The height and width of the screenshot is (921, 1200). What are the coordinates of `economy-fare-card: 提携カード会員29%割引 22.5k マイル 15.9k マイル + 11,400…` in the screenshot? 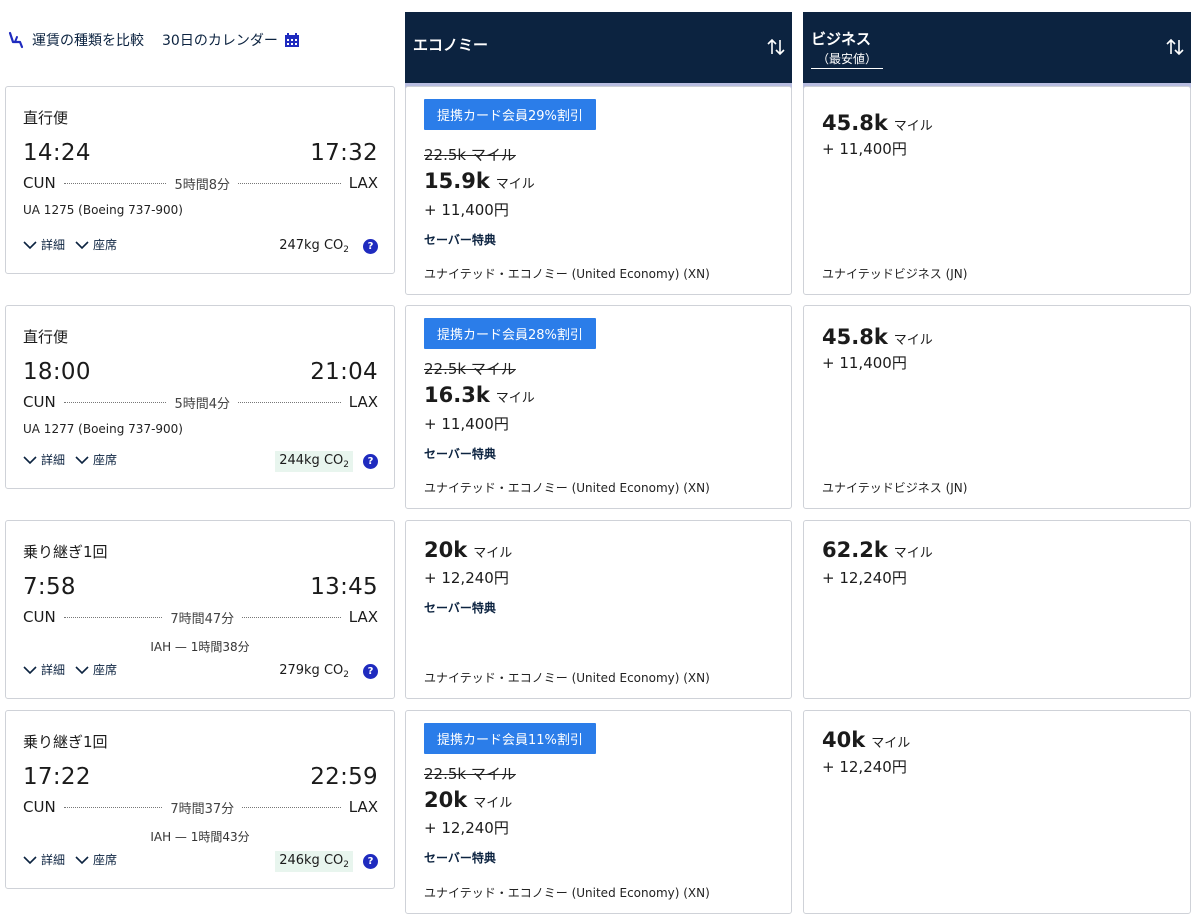 It's located at (598, 190).